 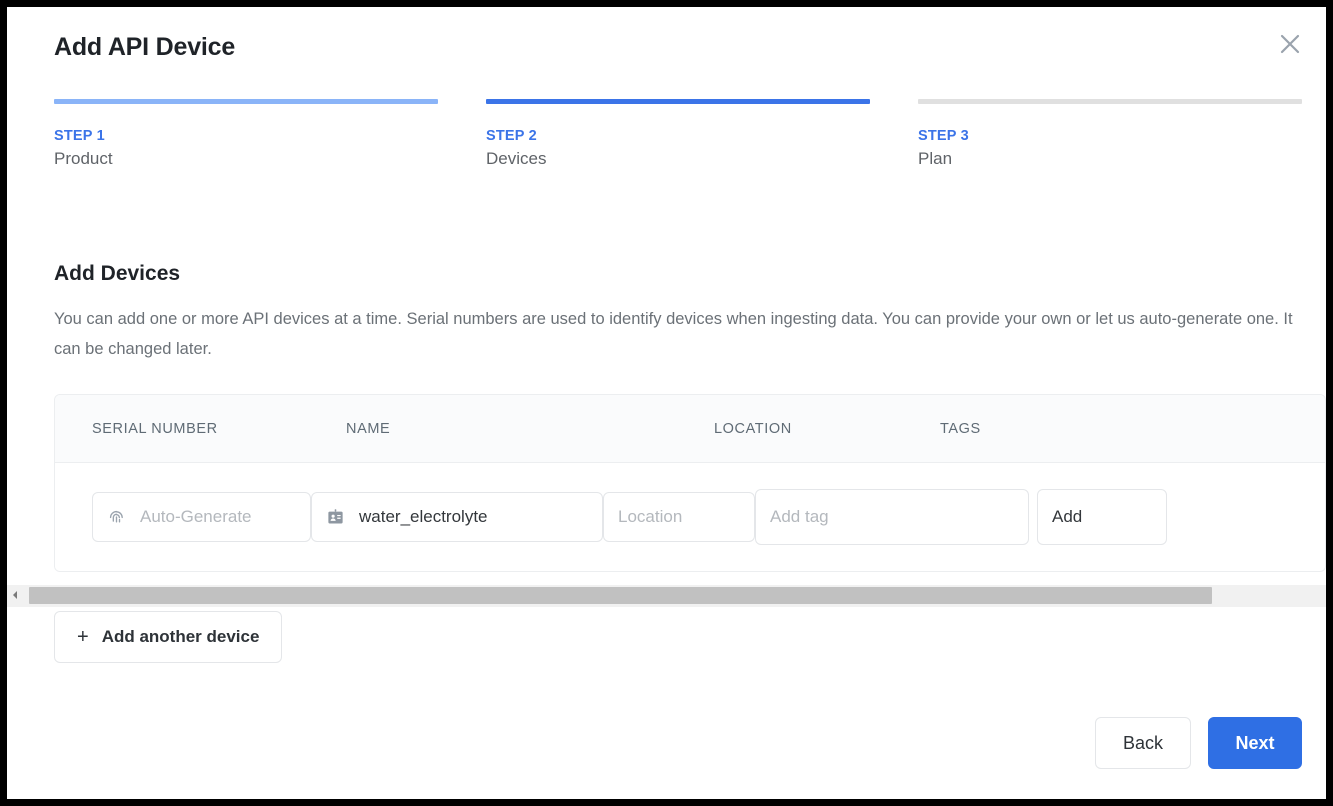 What do you see at coordinates (516, 158) in the screenshot?
I see `step-2-label: Devices` at bounding box center [516, 158].